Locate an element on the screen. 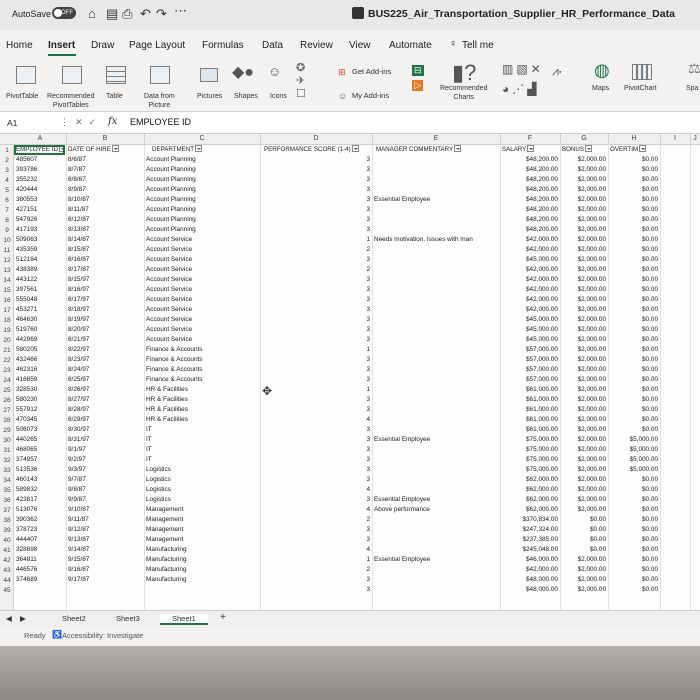 The height and width of the screenshot is (700, 700). table-cell: HR & Facilities is located at coordinates (202, 400).